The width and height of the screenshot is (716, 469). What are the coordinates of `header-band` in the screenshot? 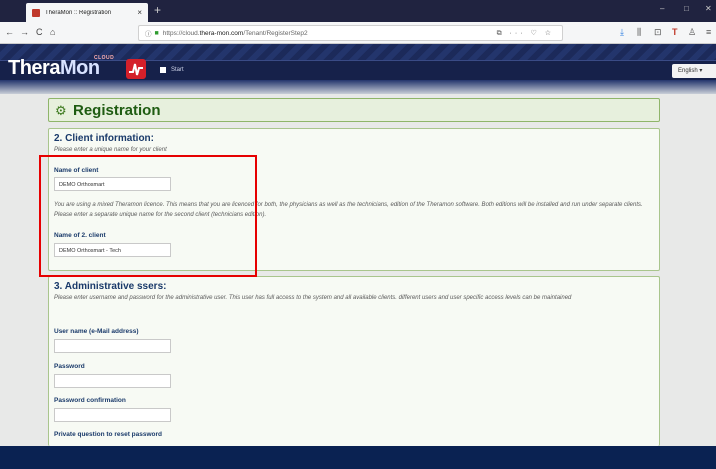 It's located at (358, 71).